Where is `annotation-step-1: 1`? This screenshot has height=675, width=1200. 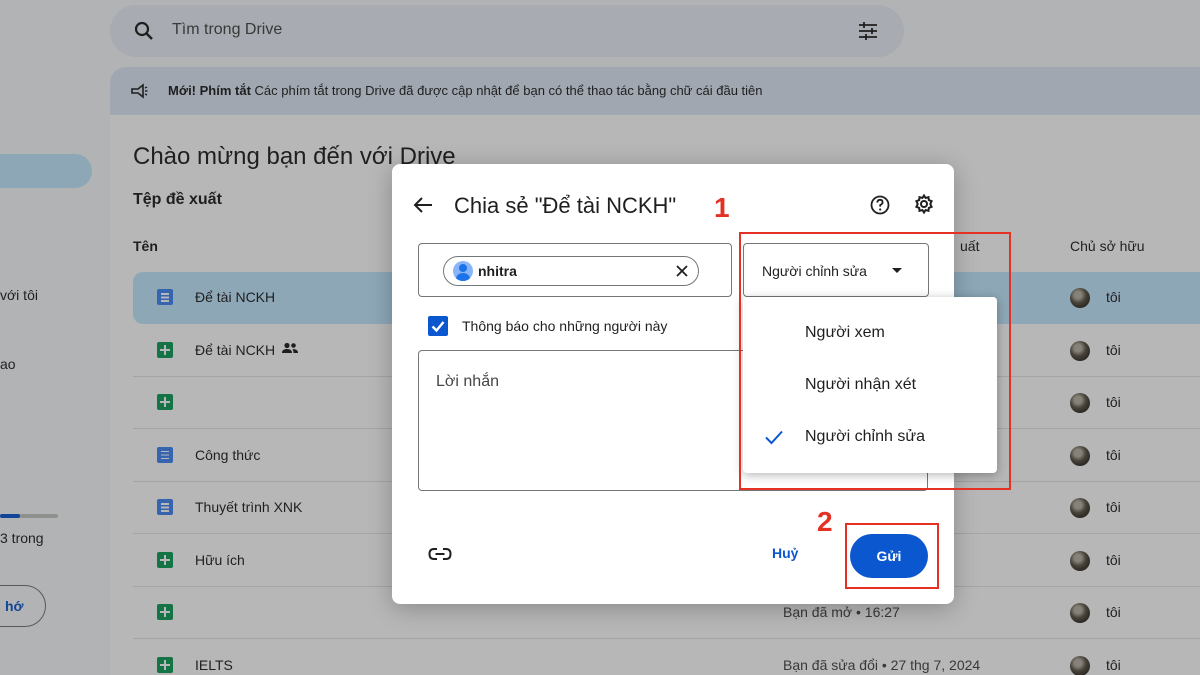
annotation-step-1: 1 is located at coordinates (722, 207).